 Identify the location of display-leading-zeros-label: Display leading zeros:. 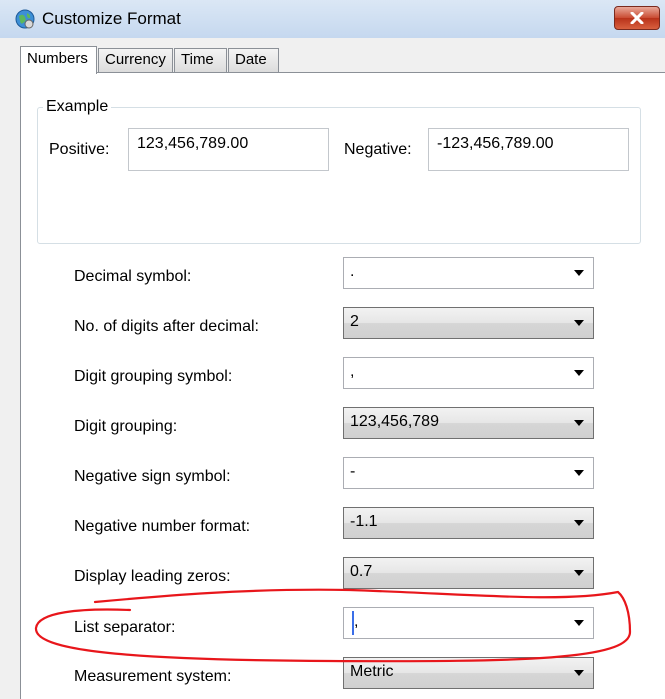
(152, 576).